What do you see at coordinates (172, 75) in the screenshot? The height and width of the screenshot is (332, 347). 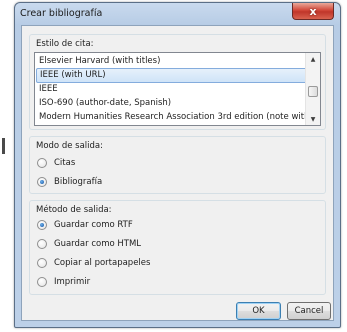 I see `list-item-selected: IEEE (with URL)` at bounding box center [172, 75].